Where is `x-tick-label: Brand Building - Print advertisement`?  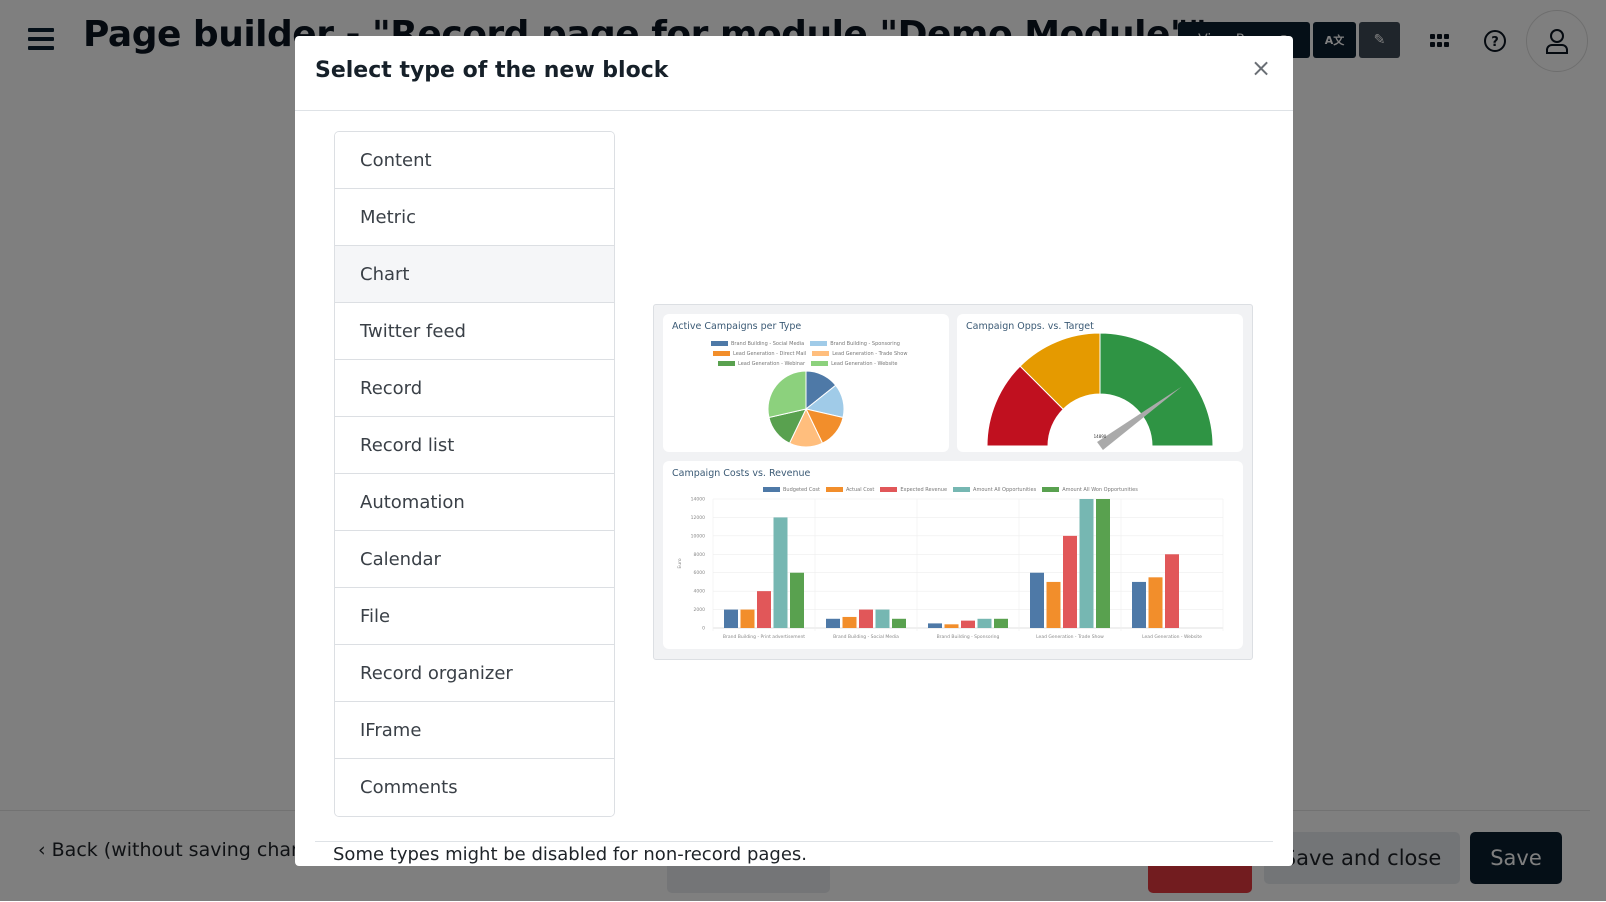 x-tick-label: Brand Building - Print advertisement is located at coordinates (764, 637).